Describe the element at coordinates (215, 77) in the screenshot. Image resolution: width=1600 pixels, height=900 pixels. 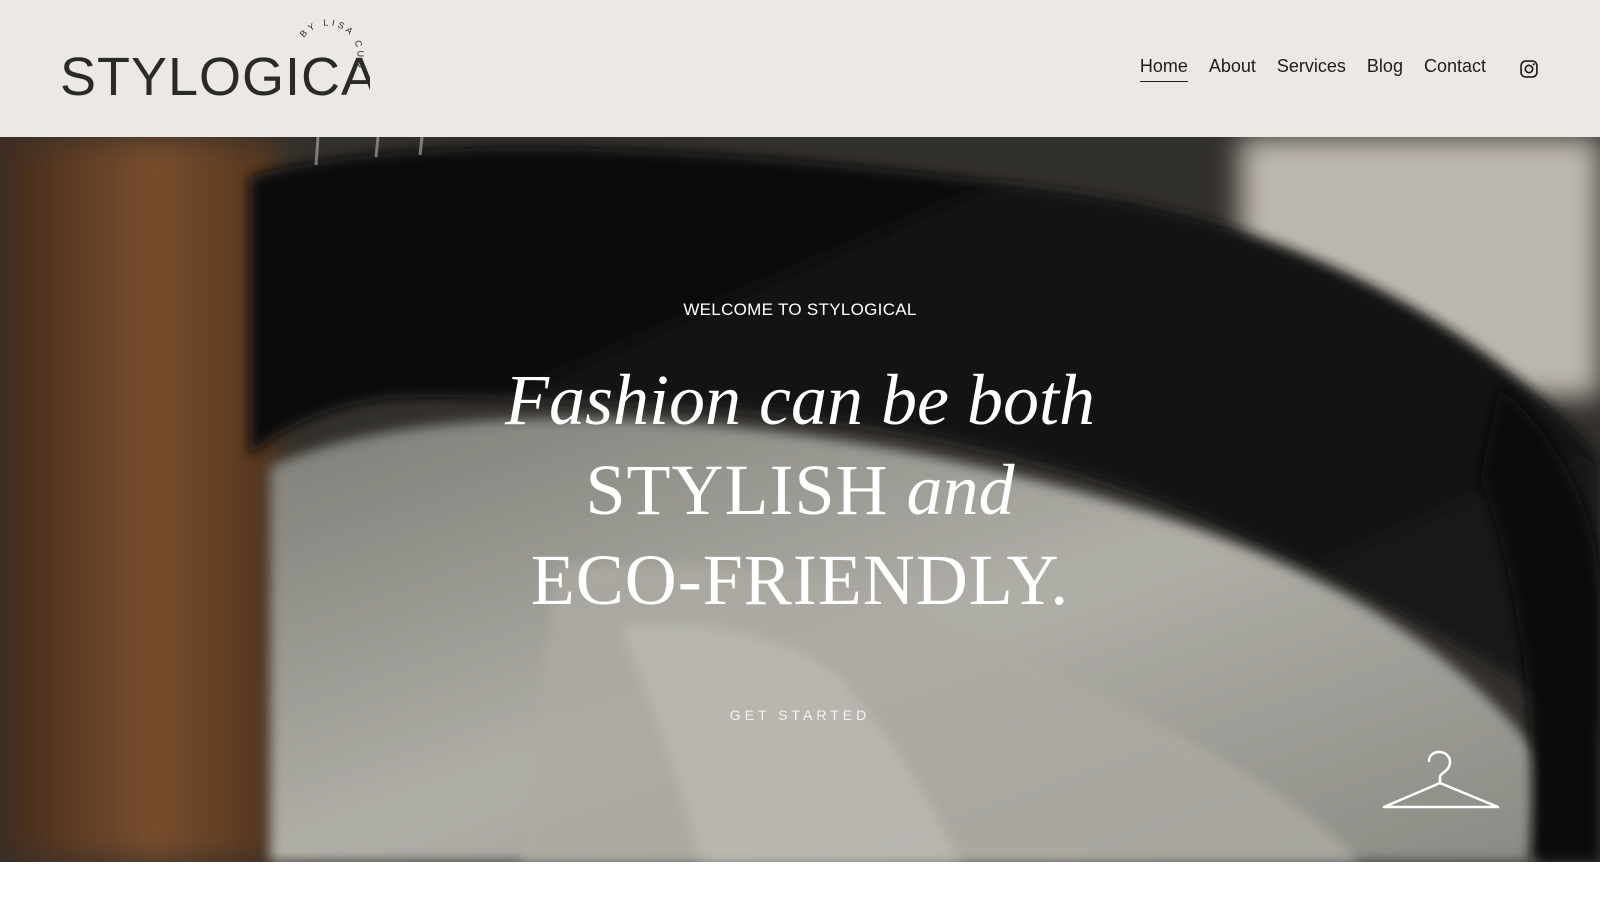
I see `svg-text: STYLOGICAL` at that location.